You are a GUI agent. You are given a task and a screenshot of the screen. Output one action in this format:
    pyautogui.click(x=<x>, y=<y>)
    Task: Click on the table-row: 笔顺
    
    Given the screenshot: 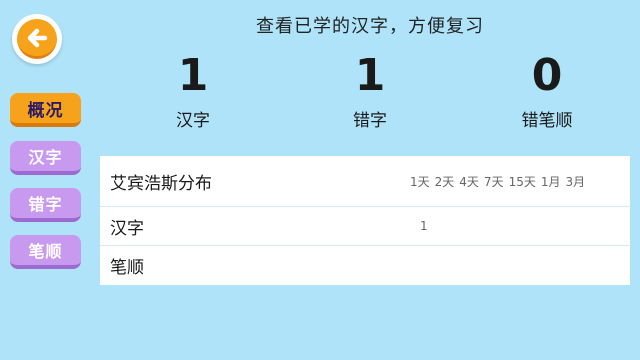 What is the action you would take?
    pyautogui.click(x=365, y=265)
    